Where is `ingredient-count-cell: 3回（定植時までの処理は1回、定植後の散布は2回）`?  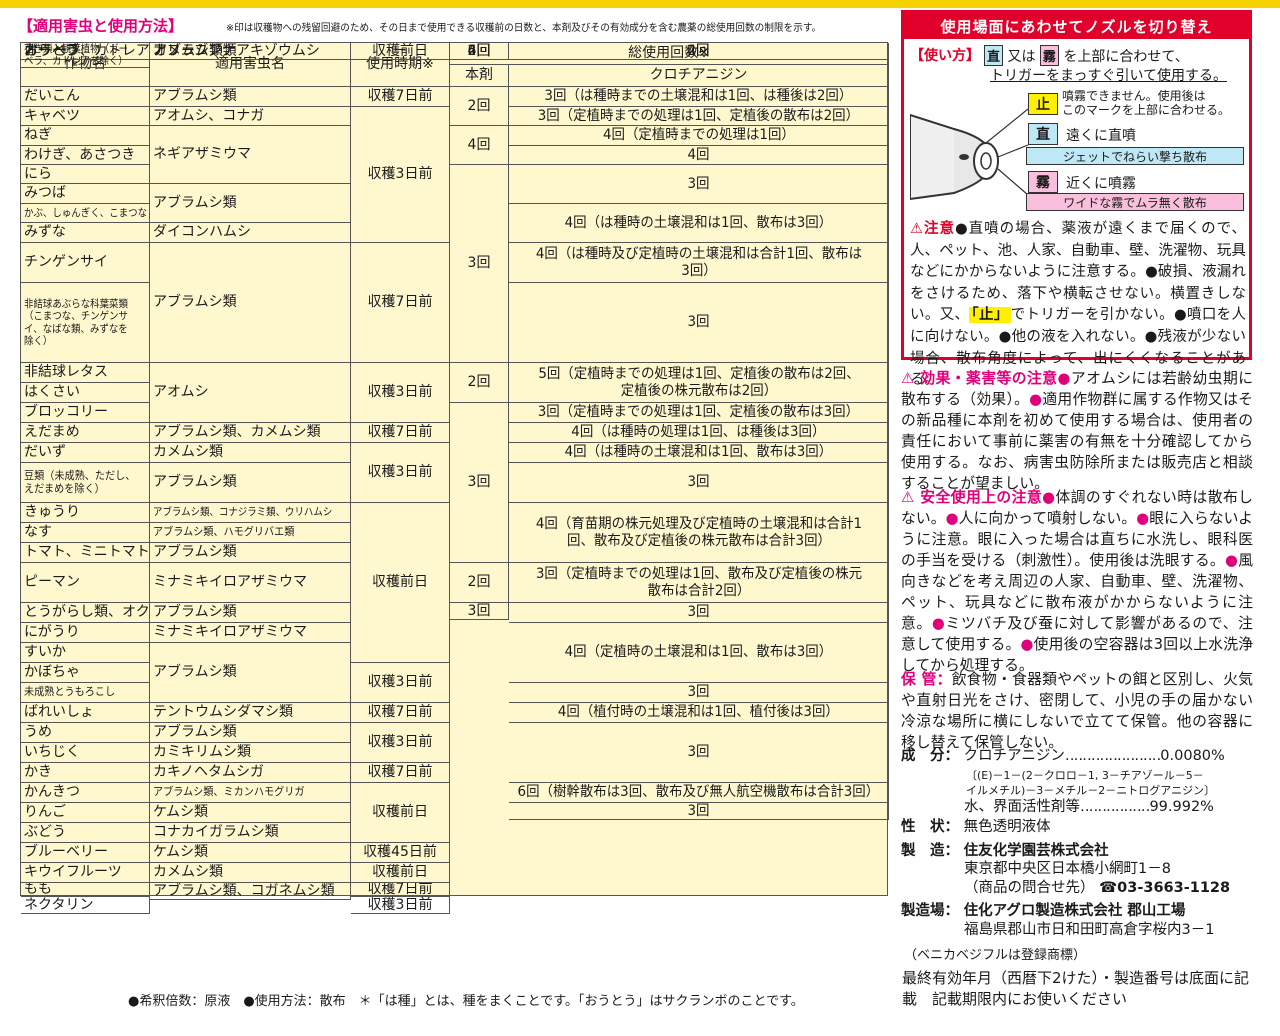 ingredient-count-cell: 3回（定植時までの処理は1回、定植後の散布は2回） is located at coordinates (699, 116).